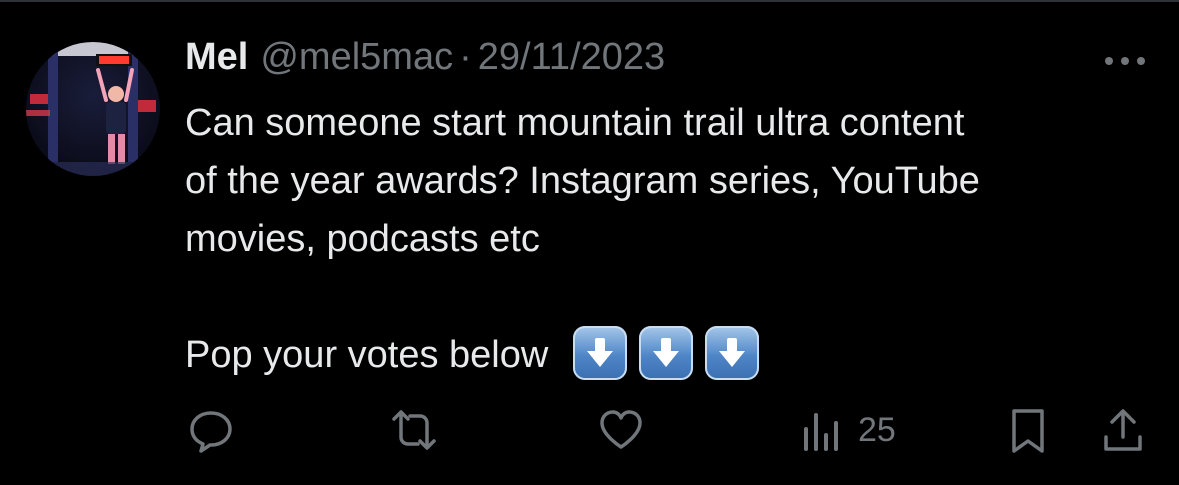  I want to click on avatar, so click(93, 109).